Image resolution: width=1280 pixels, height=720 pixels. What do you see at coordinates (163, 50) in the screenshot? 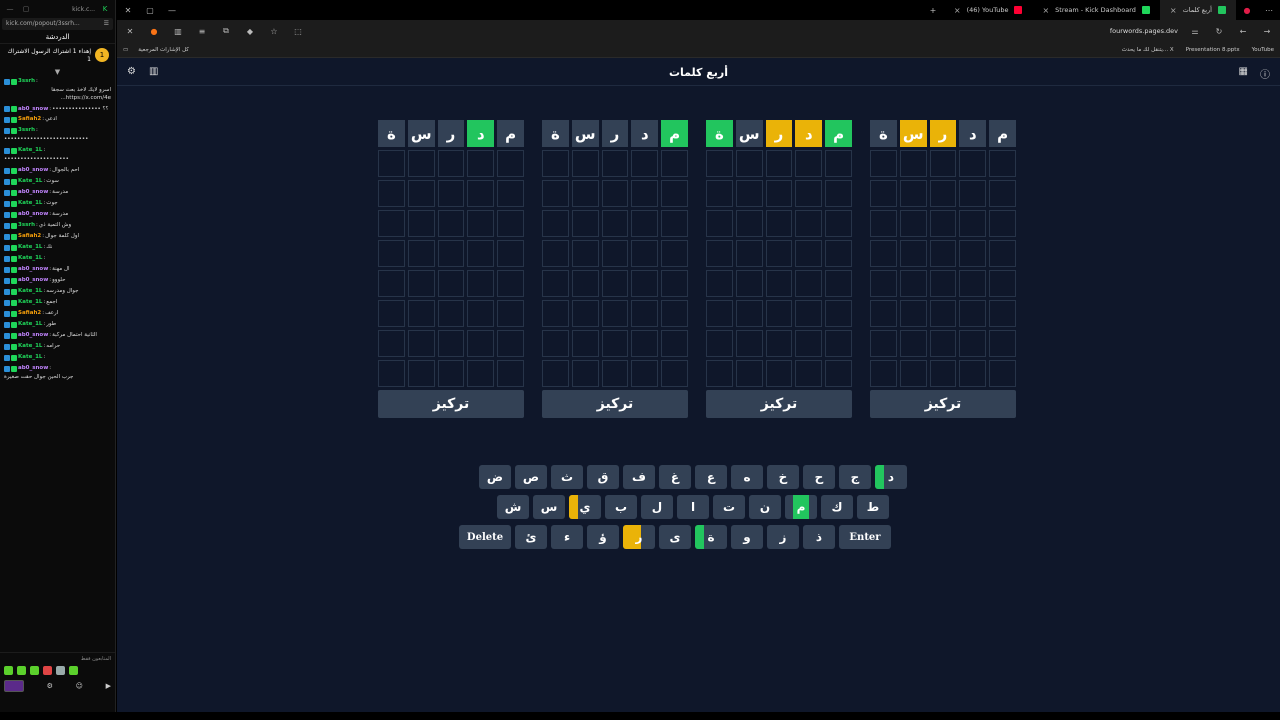
I see `all-bookmarks: كل الإشارات المرجعية` at bounding box center [163, 50].